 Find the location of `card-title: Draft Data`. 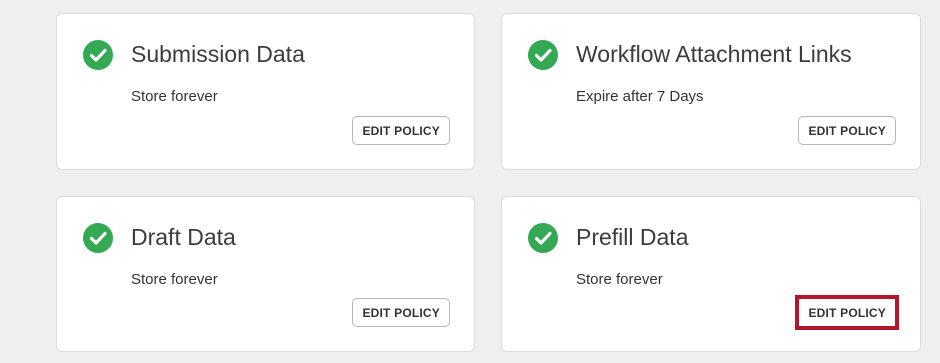

card-title: Draft Data is located at coordinates (183, 237).